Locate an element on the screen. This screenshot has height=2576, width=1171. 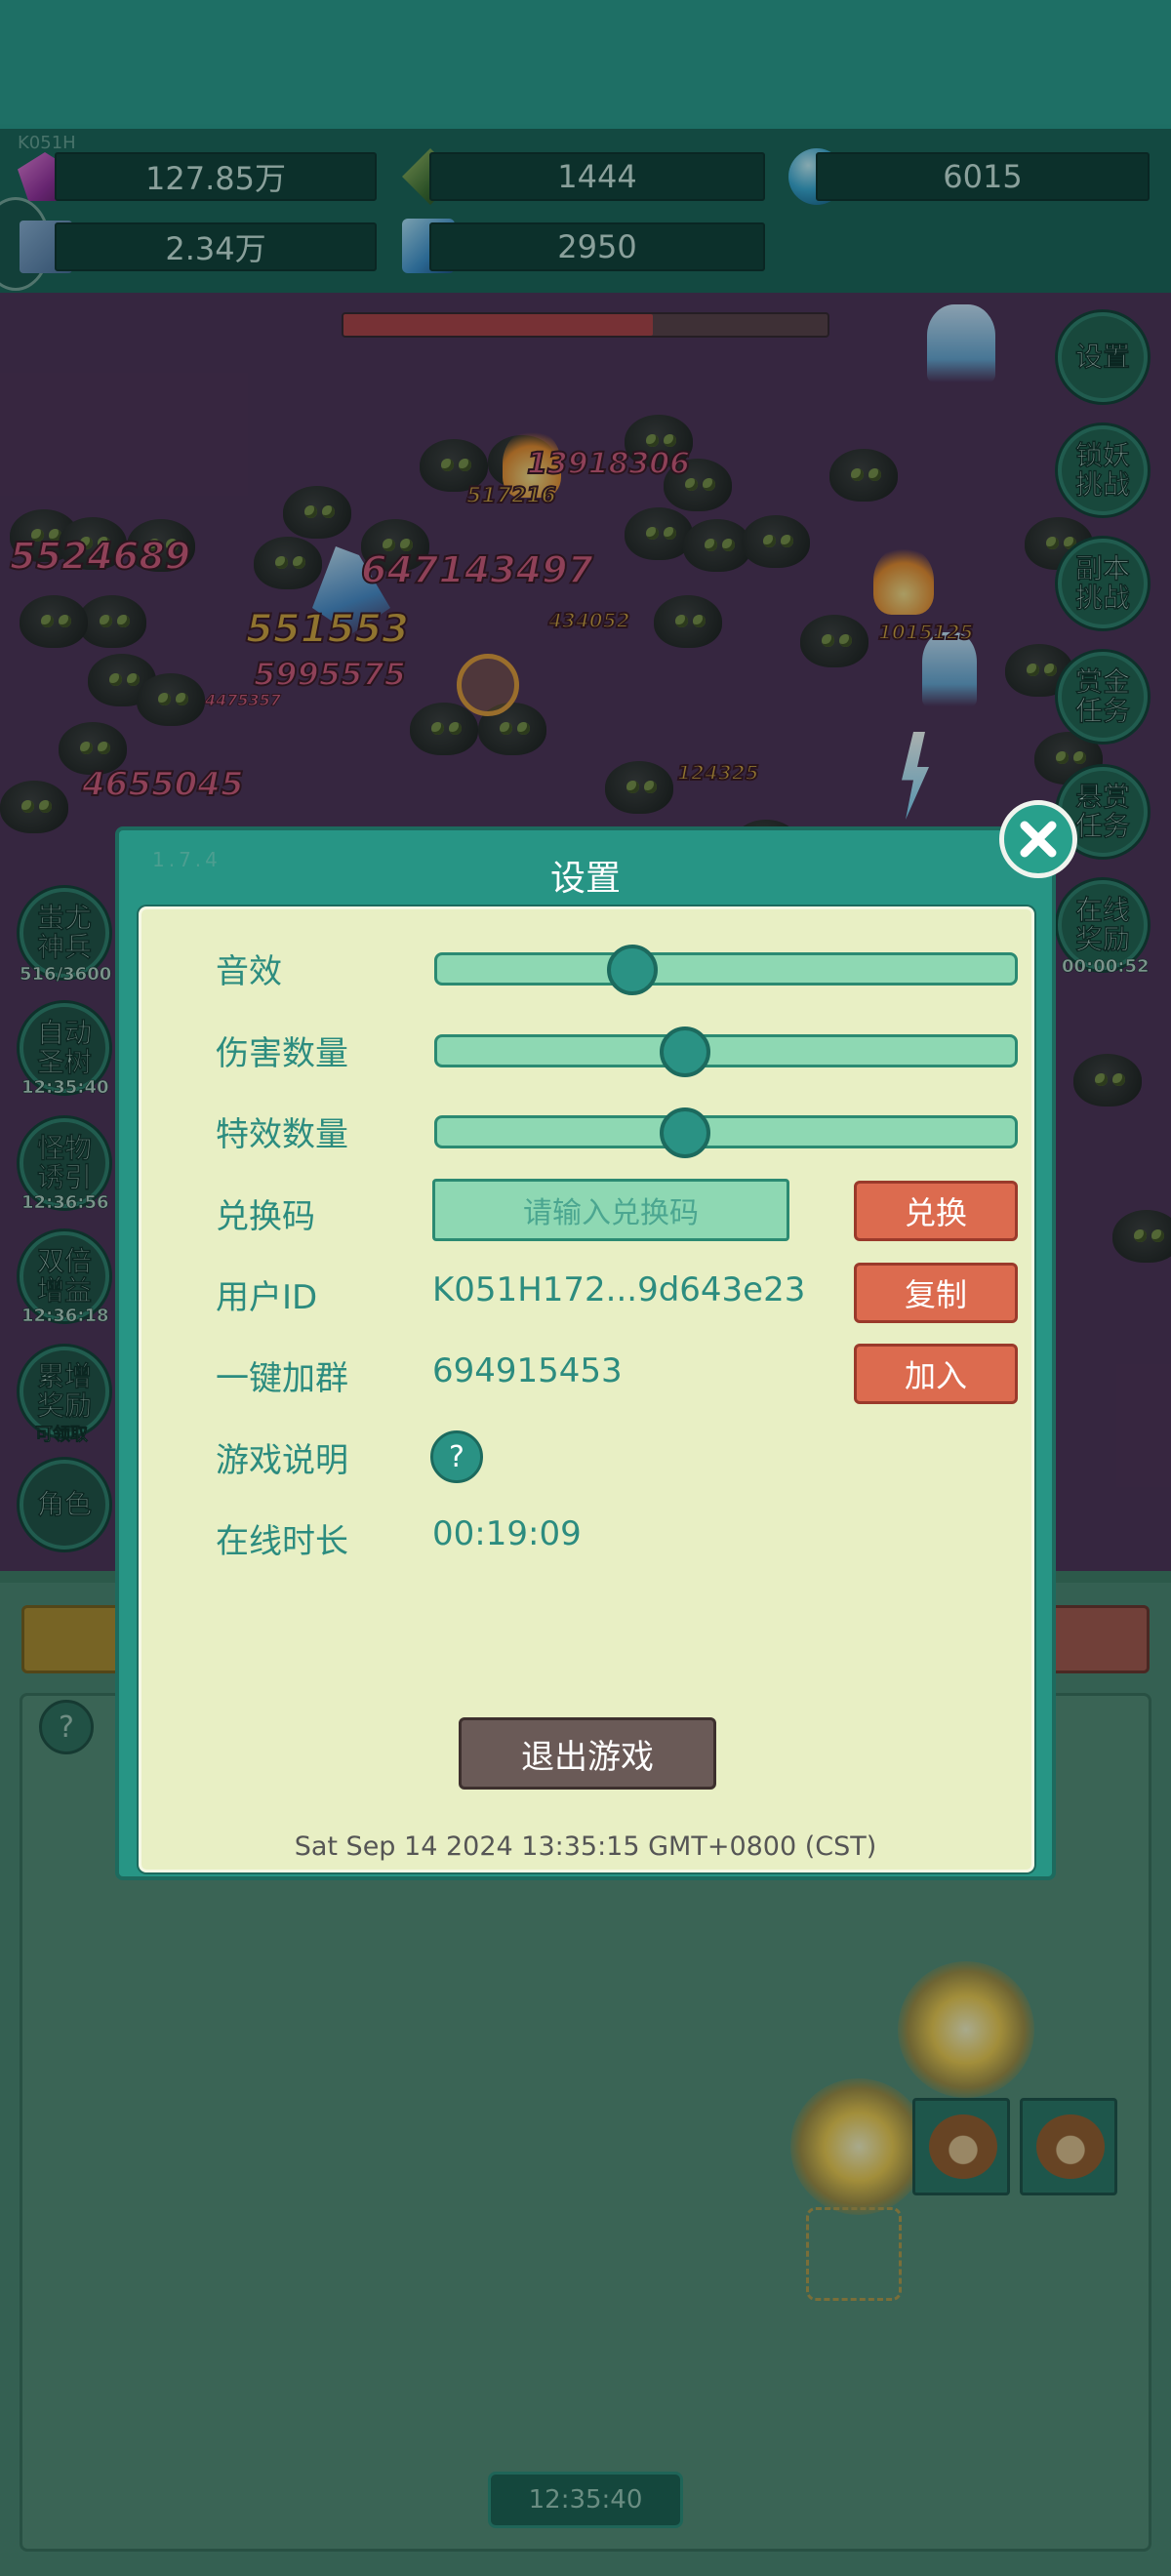
datetime-text: Sat Sep 14 2024 13:35:15 GMT+0800 (CST) is located at coordinates (585, 1846).